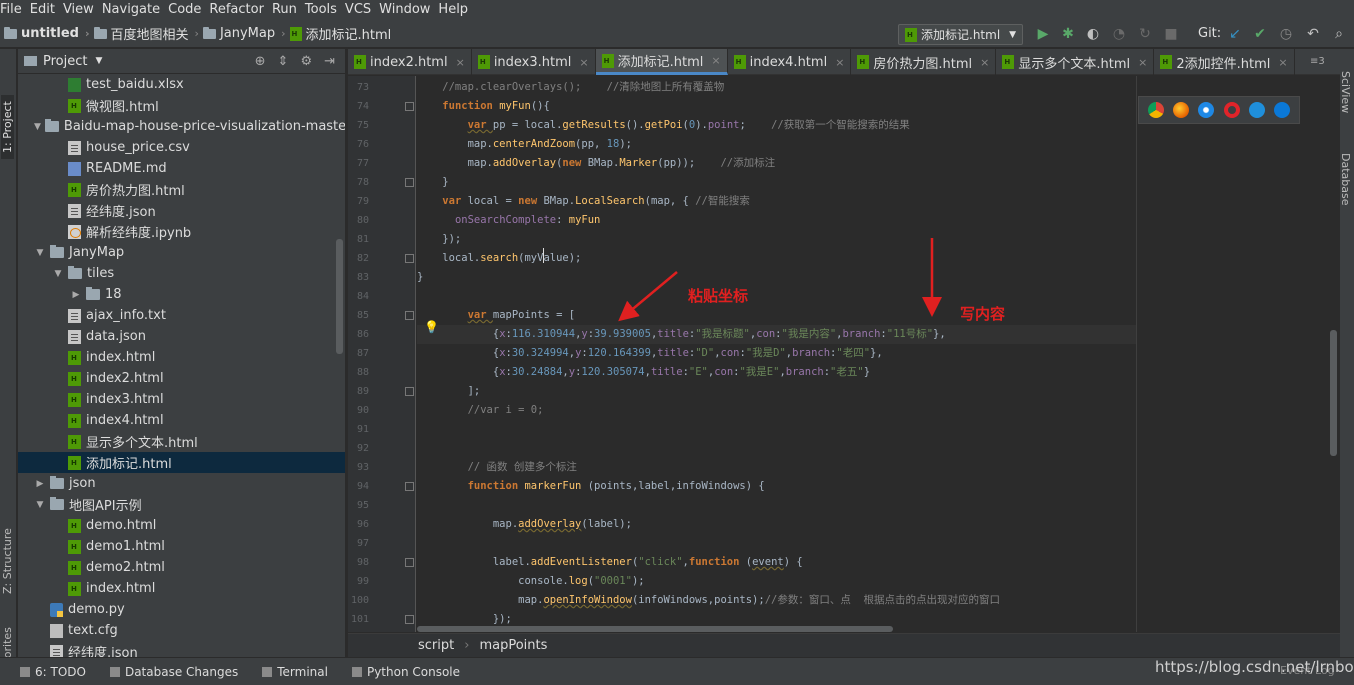 The width and height of the screenshot is (1354, 685). I want to click on annotation-paste-coords: 粘贴坐标, so click(718, 296).